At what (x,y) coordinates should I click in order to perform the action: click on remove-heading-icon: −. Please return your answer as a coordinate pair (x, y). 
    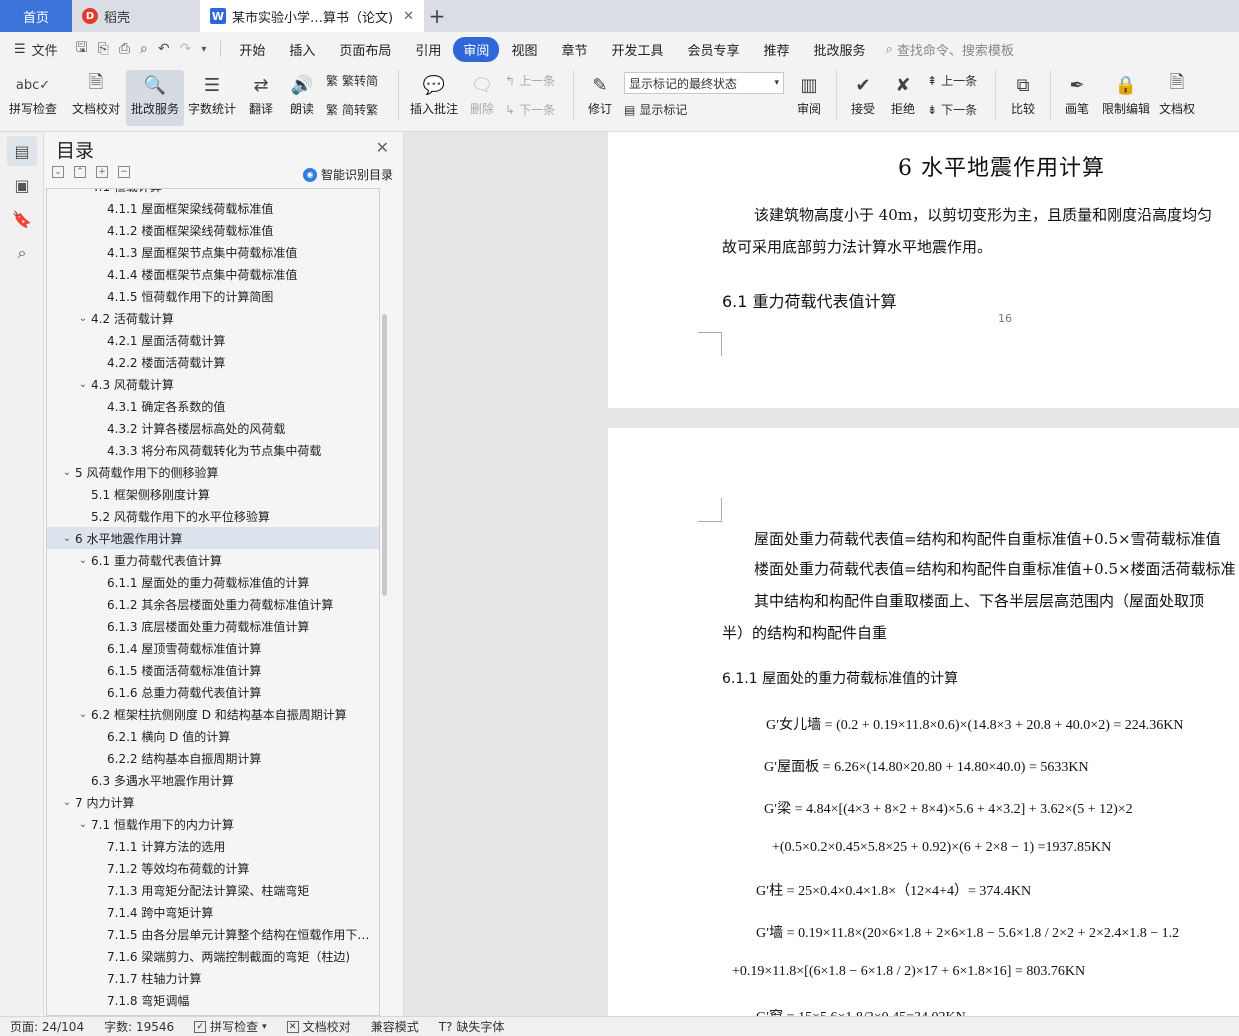
    Looking at the image, I should click on (124, 172).